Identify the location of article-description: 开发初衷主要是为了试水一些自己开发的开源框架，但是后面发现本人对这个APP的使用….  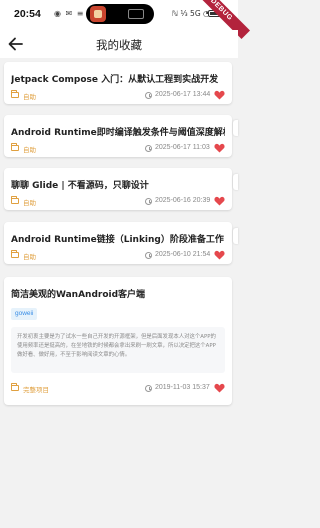
(118, 350).